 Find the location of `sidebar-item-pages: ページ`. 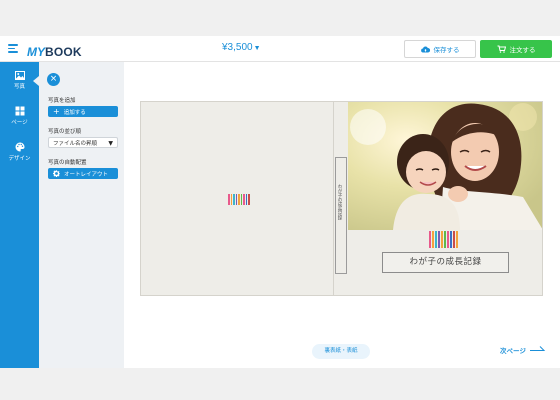

sidebar-item-pages: ページ is located at coordinates (19, 116).